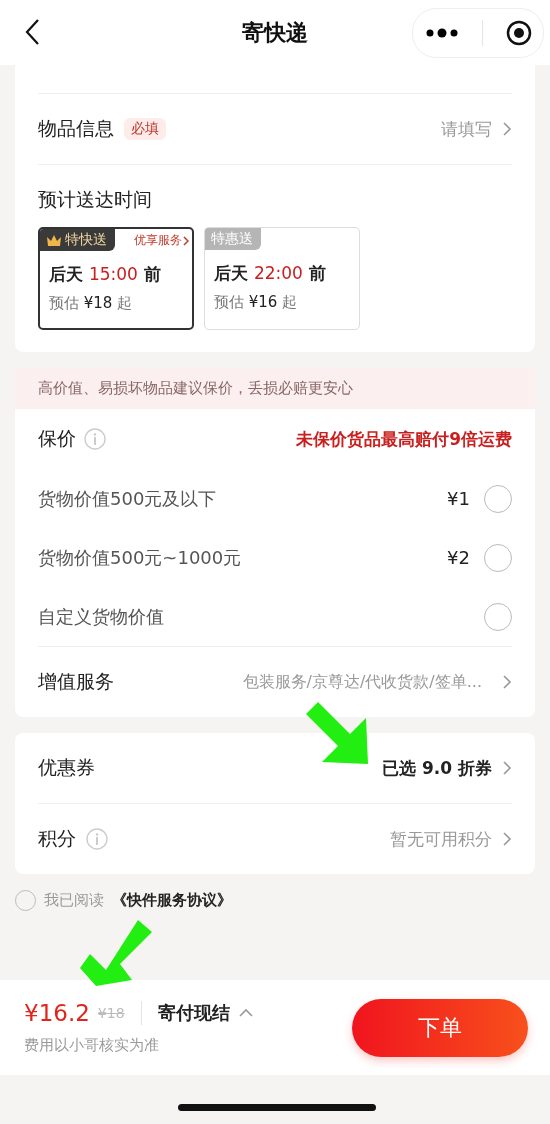 Image resolution: width=550 pixels, height=1124 pixels. Describe the element at coordinates (57, 438) in the screenshot. I see `insurance-label: 保价` at that location.